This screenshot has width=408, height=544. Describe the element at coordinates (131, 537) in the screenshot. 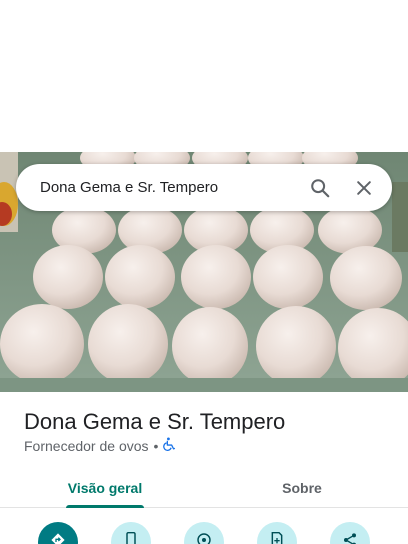

I see `phone-icon` at that location.